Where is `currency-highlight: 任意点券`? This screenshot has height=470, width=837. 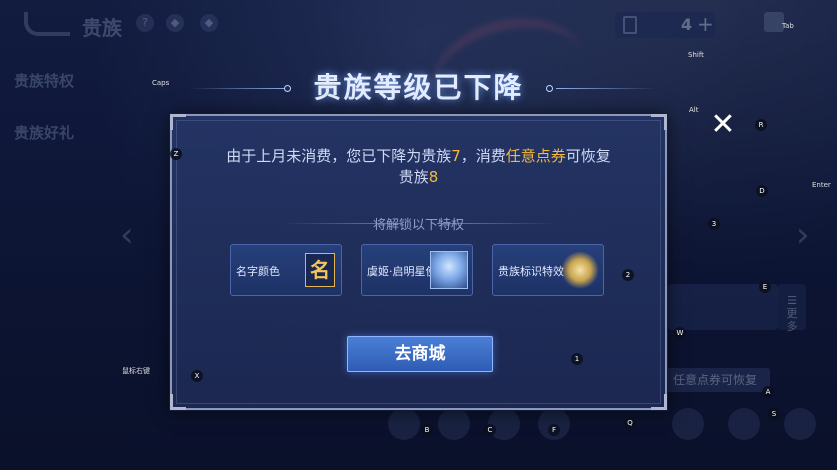
currency-highlight: 任意点券 is located at coordinates (535, 156).